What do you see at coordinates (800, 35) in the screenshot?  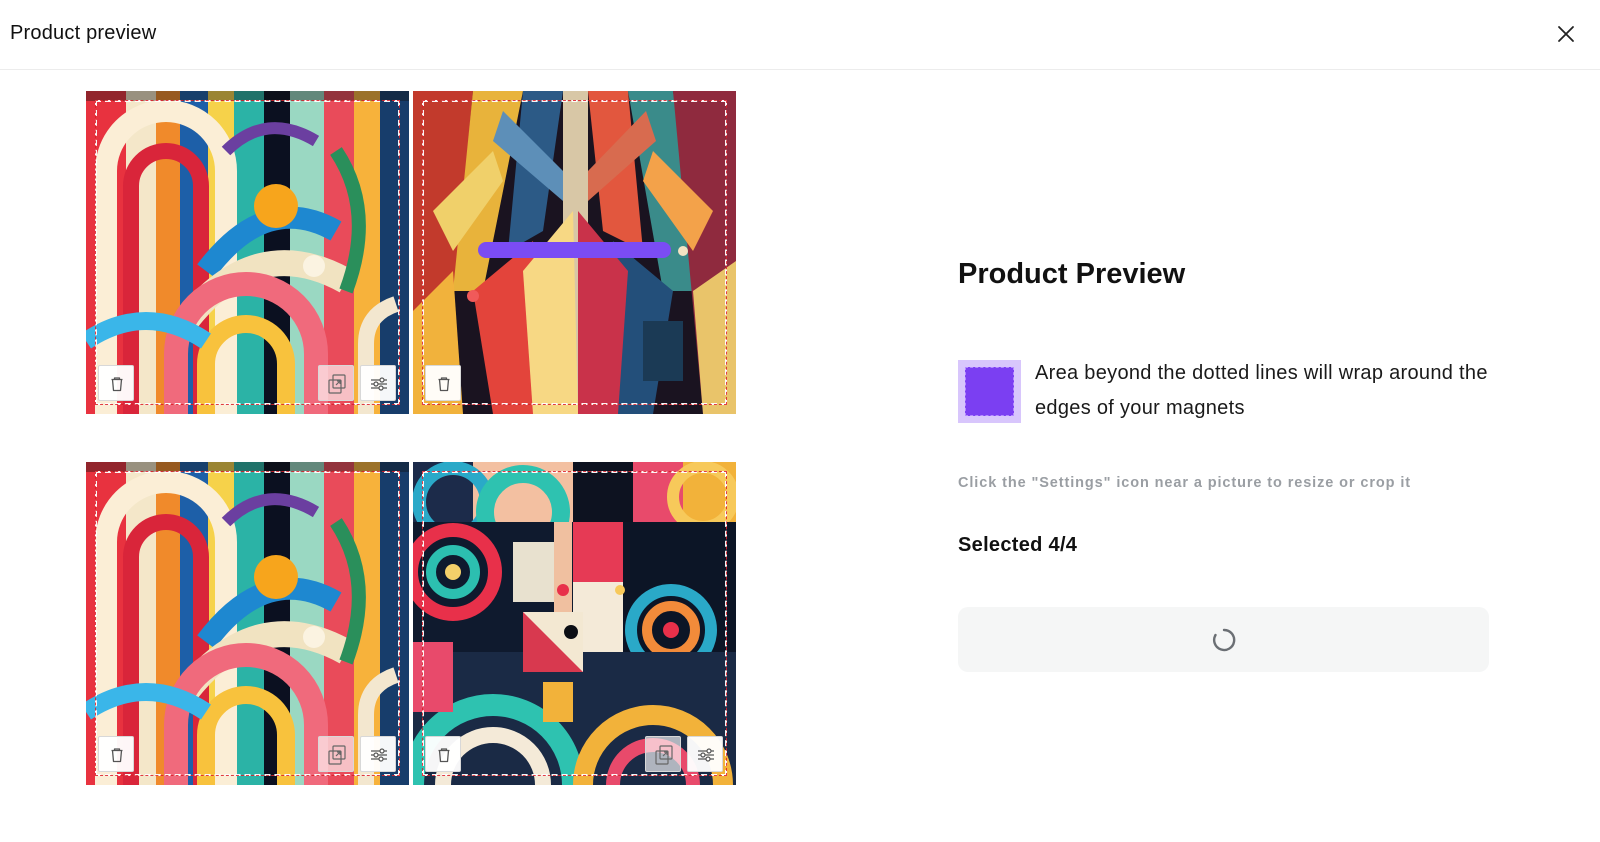 I see `modal-header: Product preview` at bounding box center [800, 35].